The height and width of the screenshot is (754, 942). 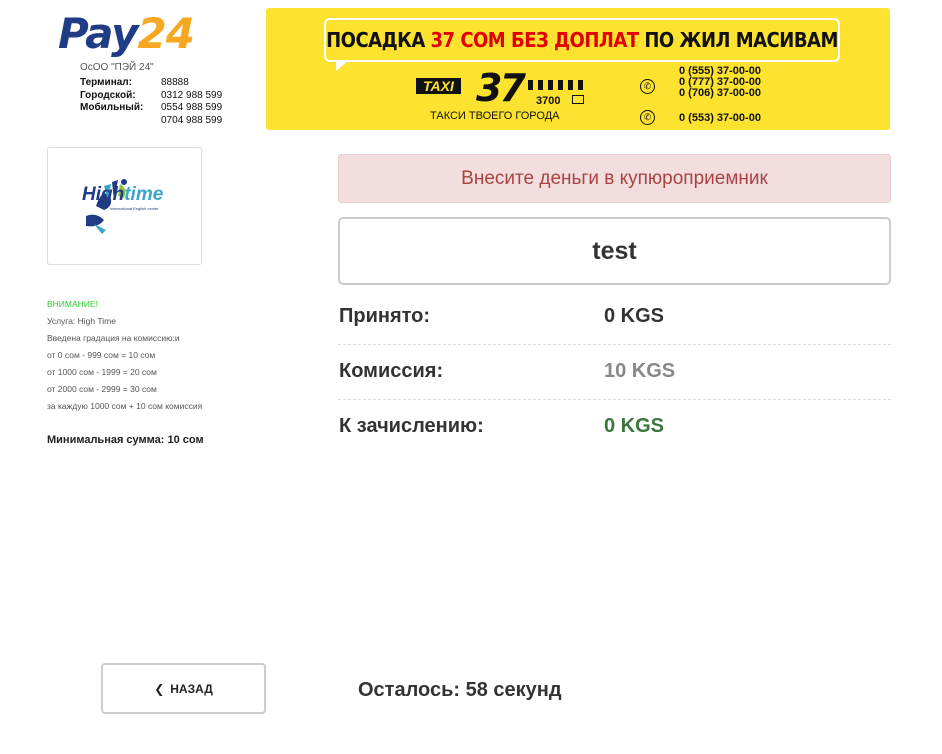 What do you see at coordinates (125, 440) in the screenshot?
I see `minimum-sum: Минимальная сумма: 10 сом` at bounding box center [125, 440].